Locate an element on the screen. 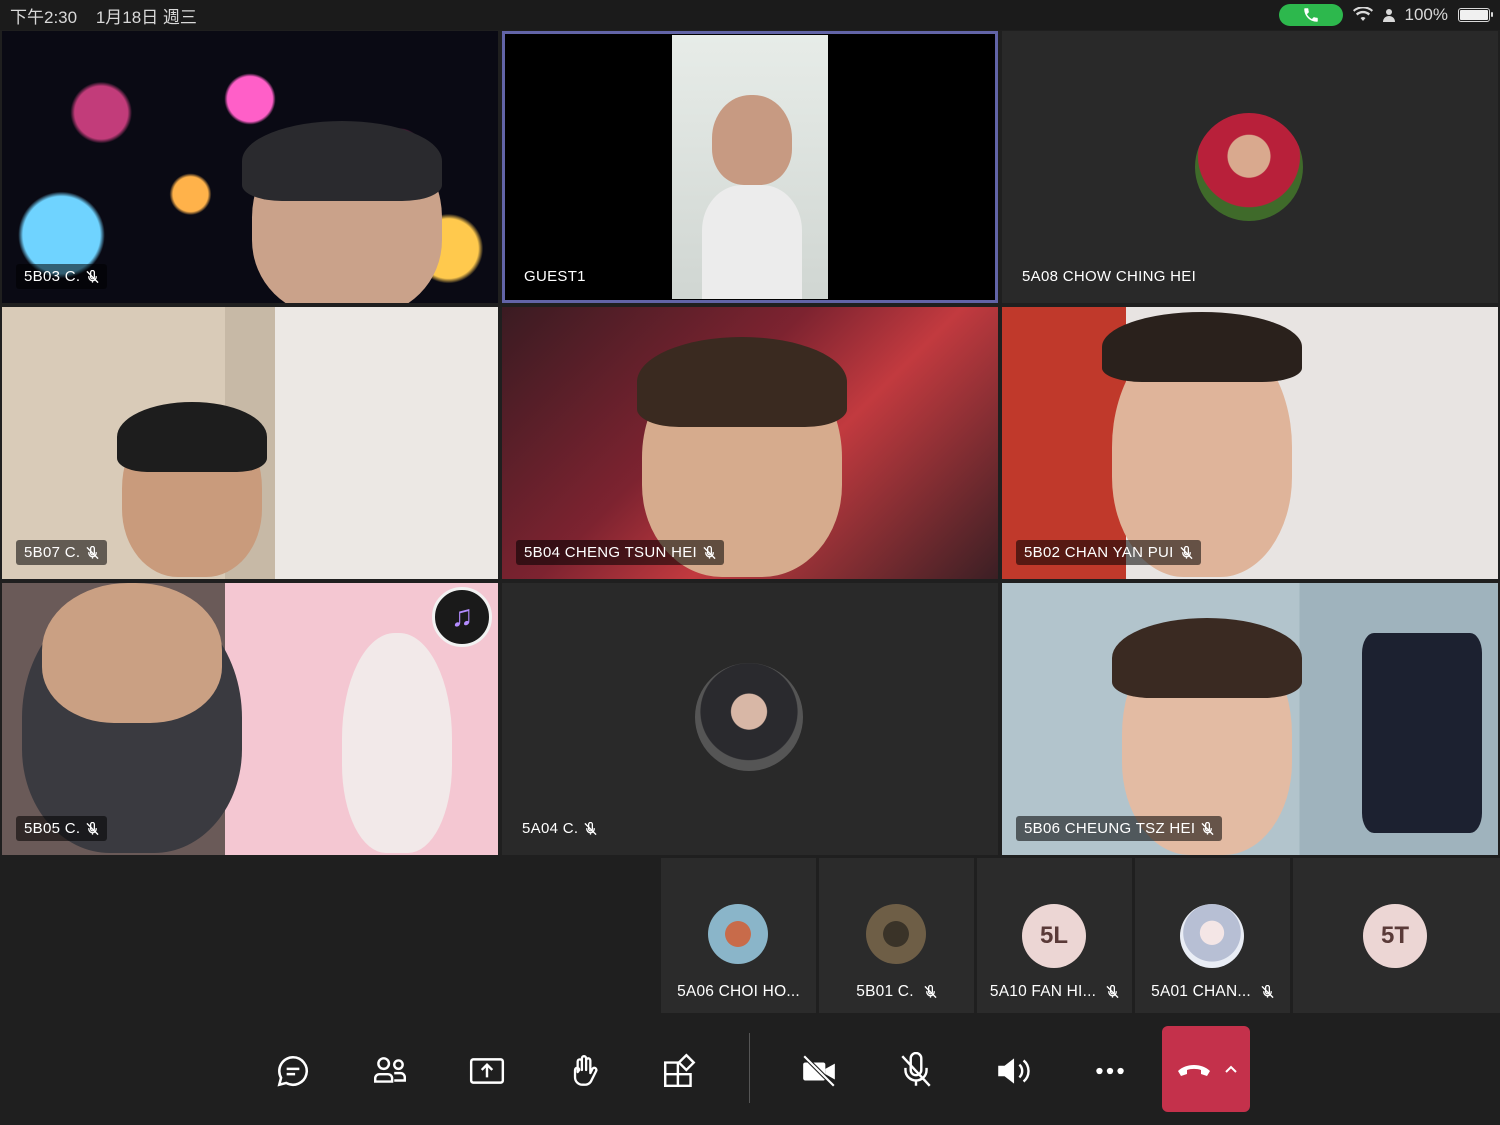 This screenshot has width=1500, height=1125. participant-label: GUEST1 is located at coordinates (555, 276).